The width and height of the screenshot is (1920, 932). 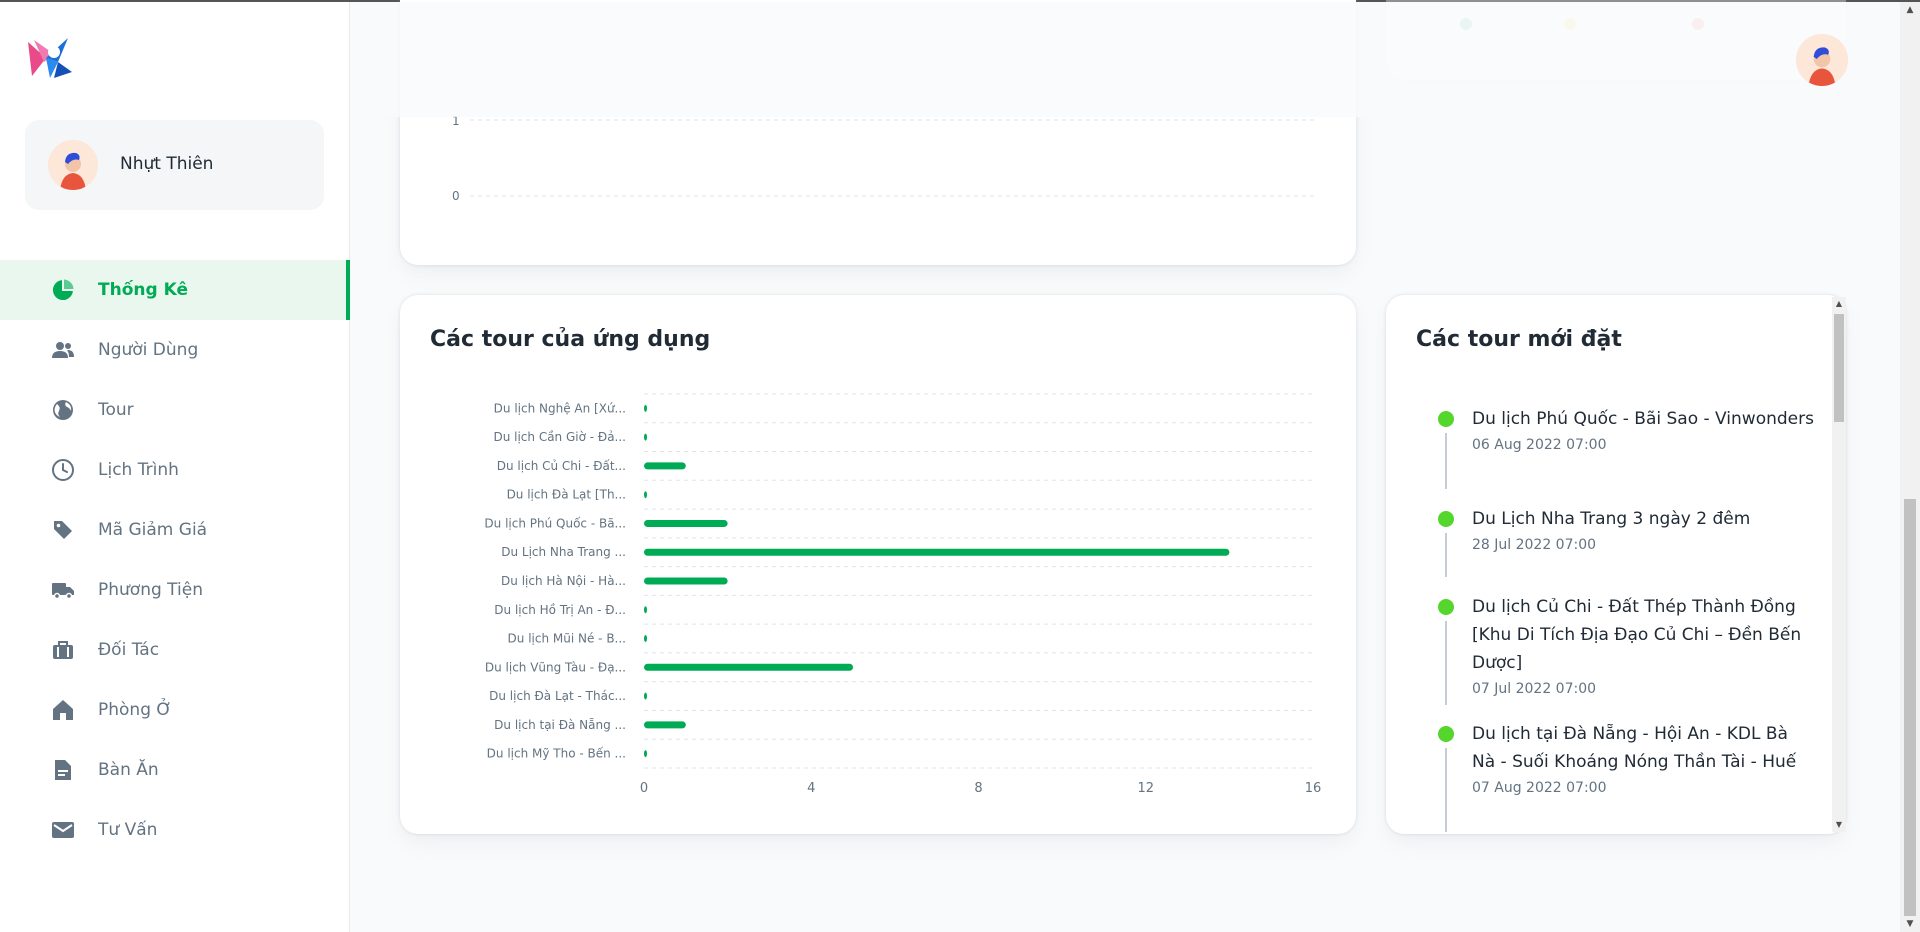 I want to click on sidebar-item-label: Mã Giảm Giá, so click(x=153, y=530).